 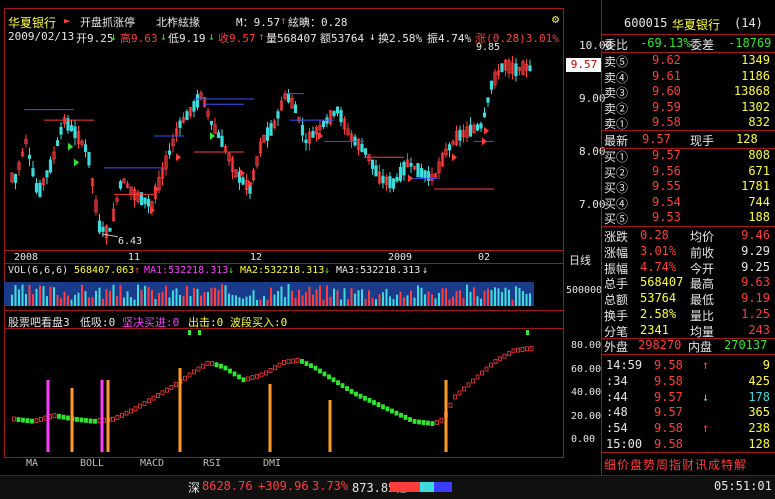 What do you see at coordinates (688, 92) in the screenshot?
I see `ask-row: 卖③ 9.60 13868` at bounding box center [688, 92].